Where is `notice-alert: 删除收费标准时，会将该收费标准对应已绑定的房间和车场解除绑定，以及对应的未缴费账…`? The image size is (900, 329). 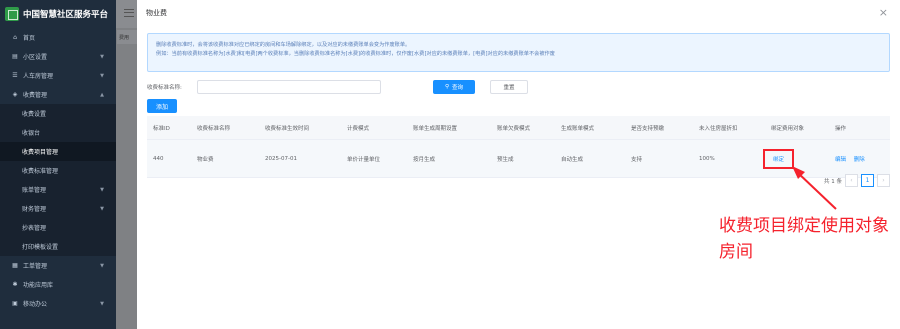
notice-alert: 删除收费标准时，会将该收费标准对应已绑定的房间和车场解除绑定，以及对应的未缴费账… is located at coordinates (518, 52).